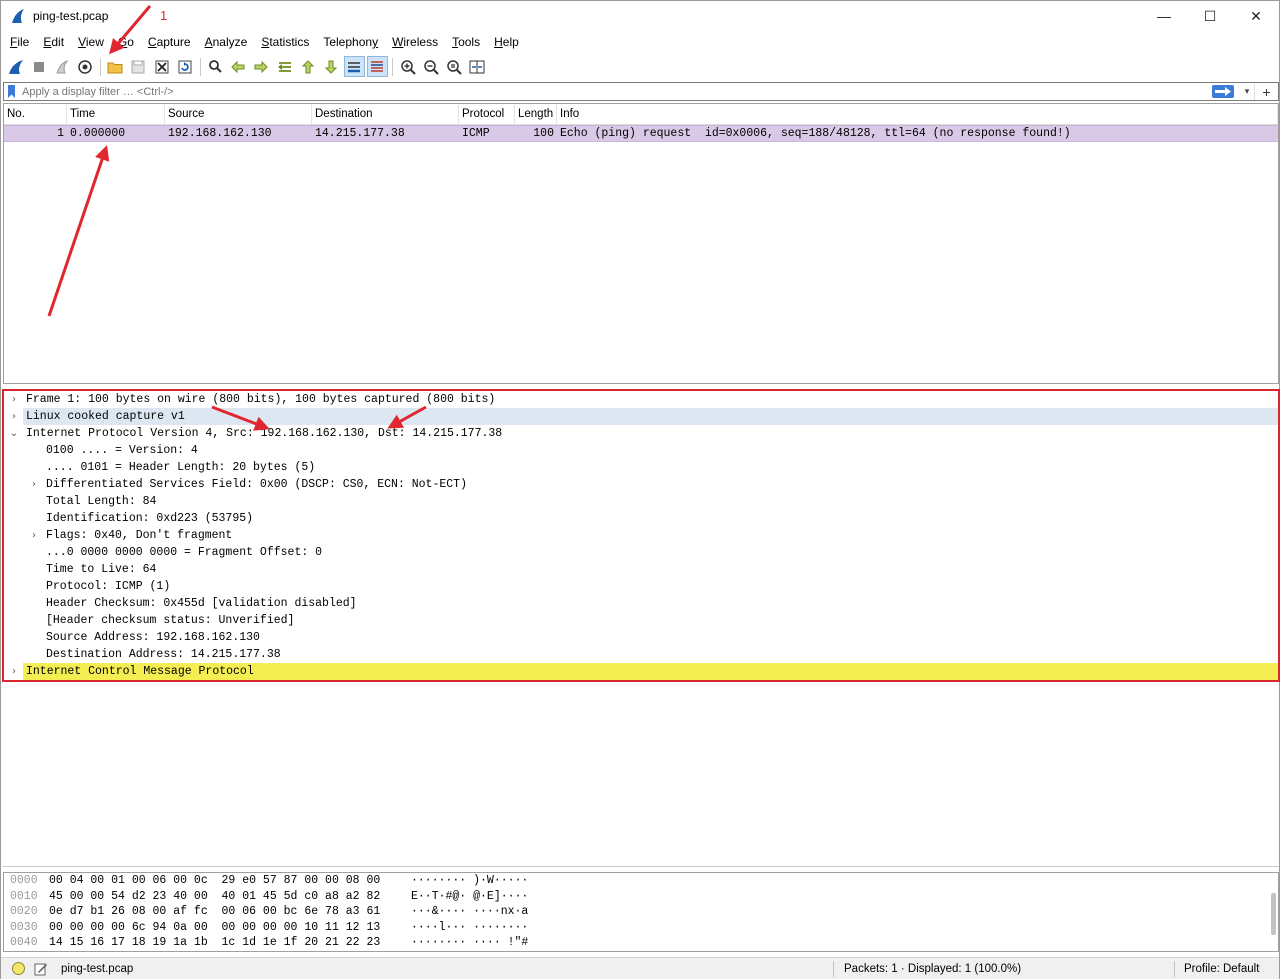 This screenshot has width=1280, height=979. Describe the element at coordinates (285, 42) in the screenshot. I see `menu-statistics: Statistics` at that location.